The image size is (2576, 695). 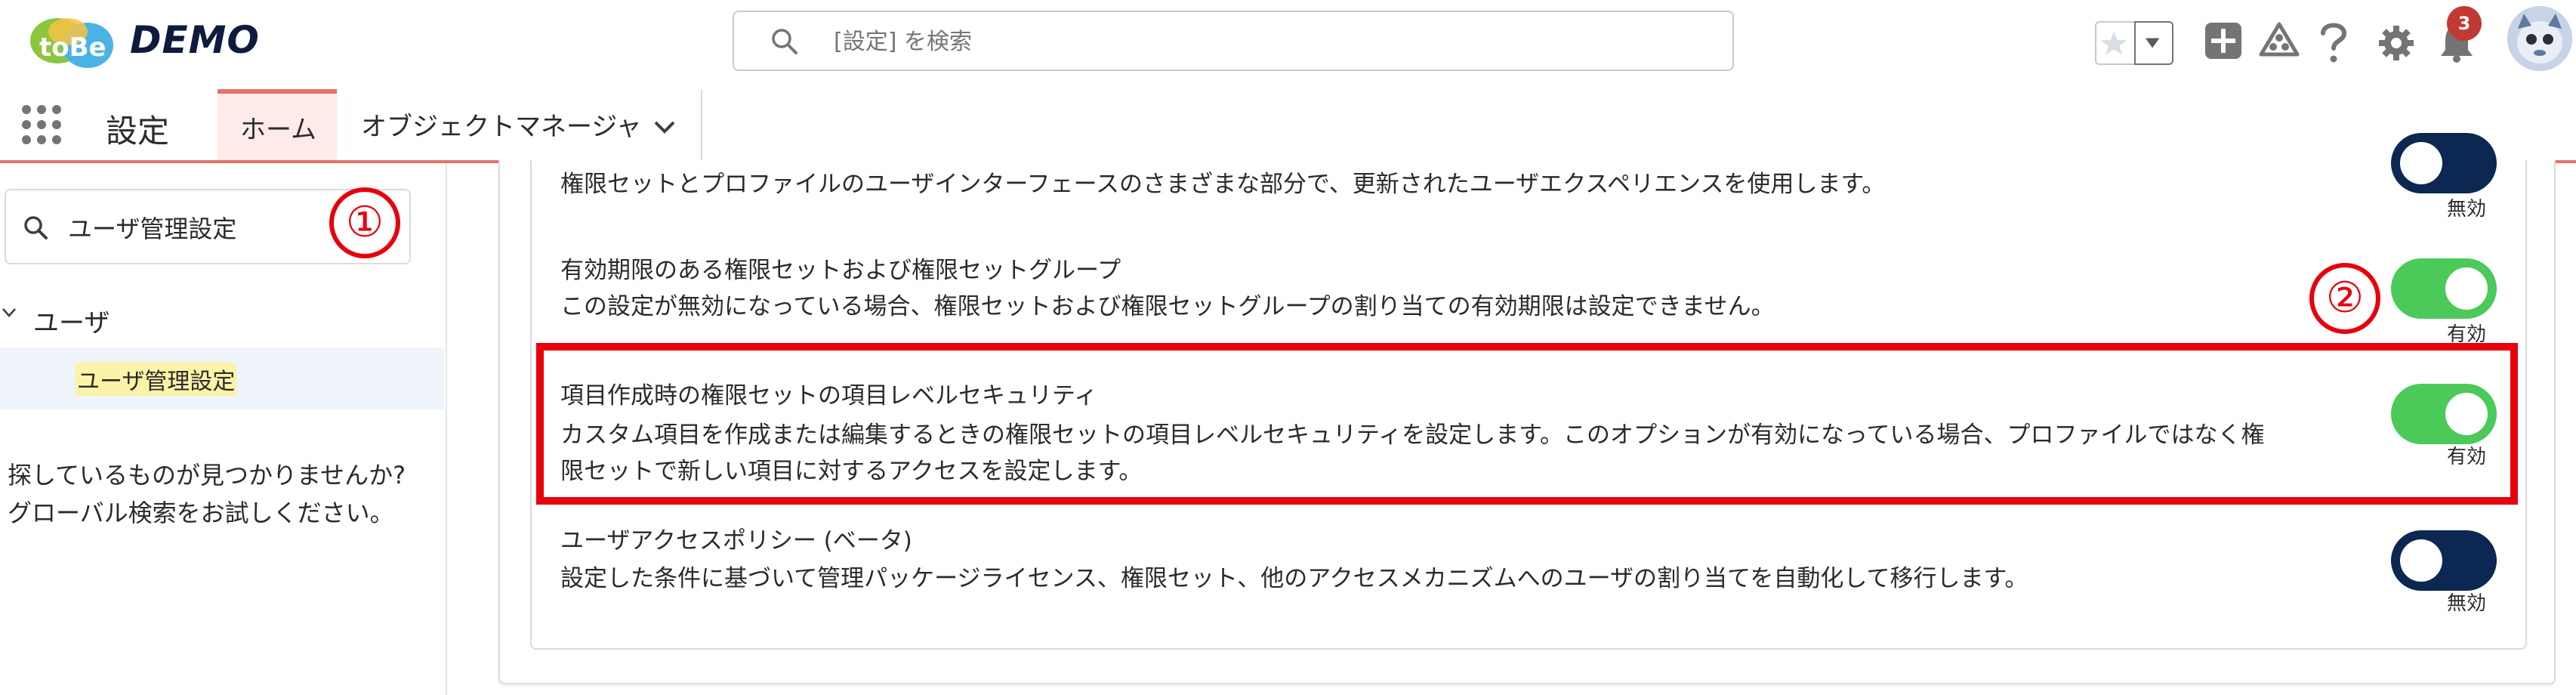 What do you see at coordinates (2444, 560) in the screenshot?
I see `setting-4-toggle` at bounding box center [2444, 560].